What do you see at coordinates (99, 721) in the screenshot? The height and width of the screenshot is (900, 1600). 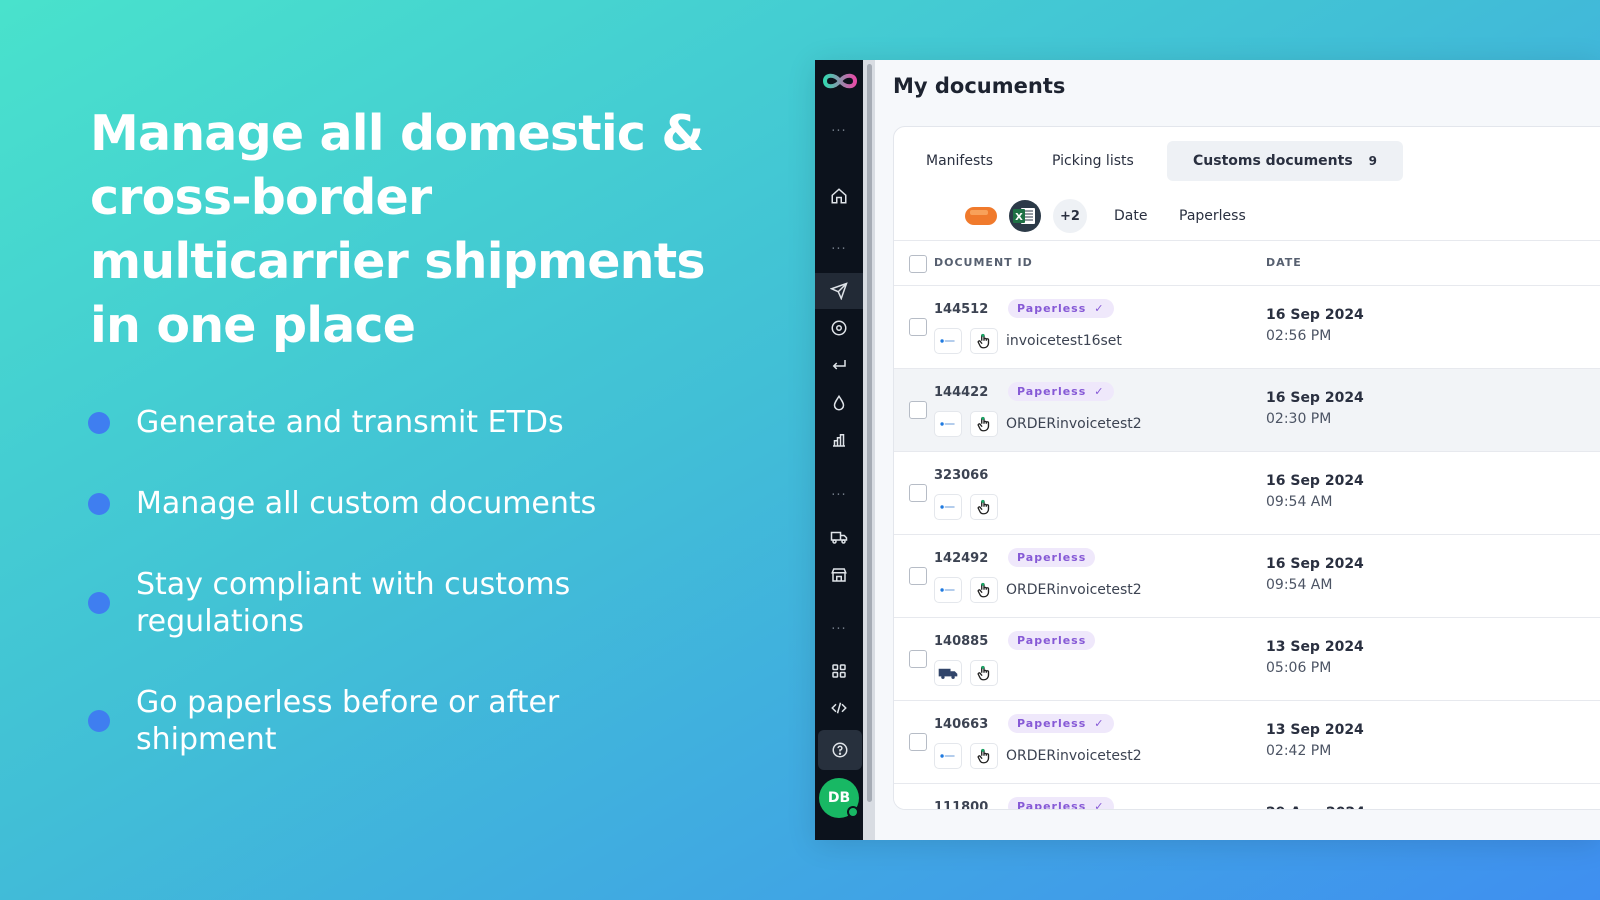 I see `bullet-dot` at bounding box center [99, 721].